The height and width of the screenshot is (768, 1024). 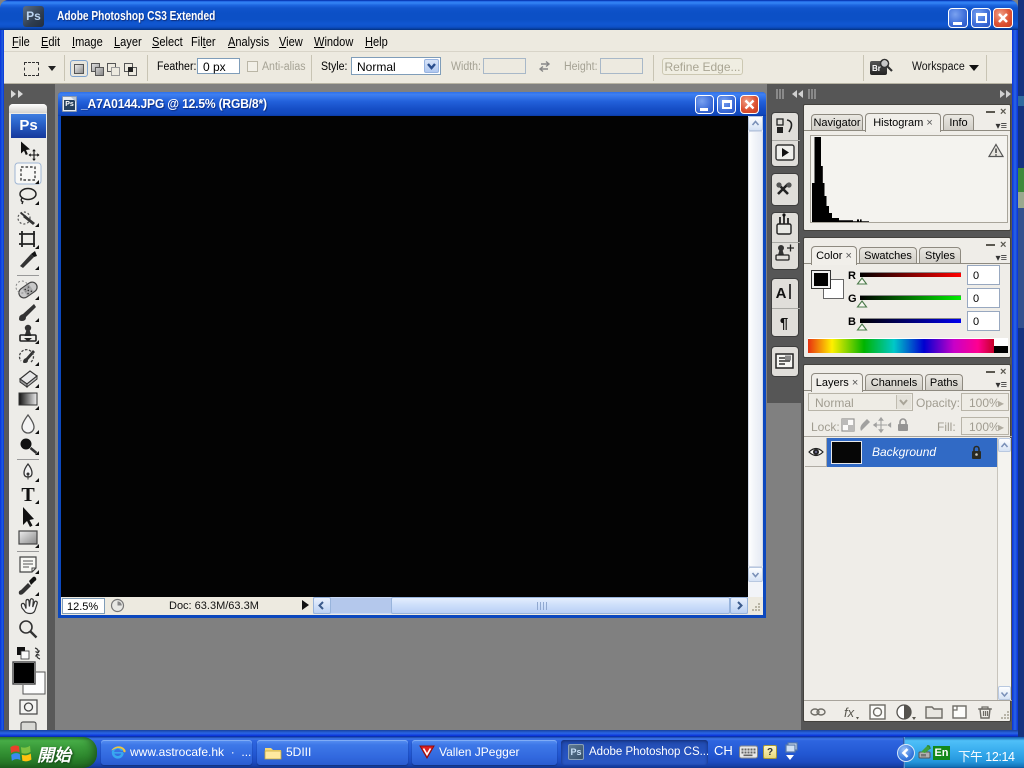 I want to click on svg-text: T, so click(x=28, y=495).